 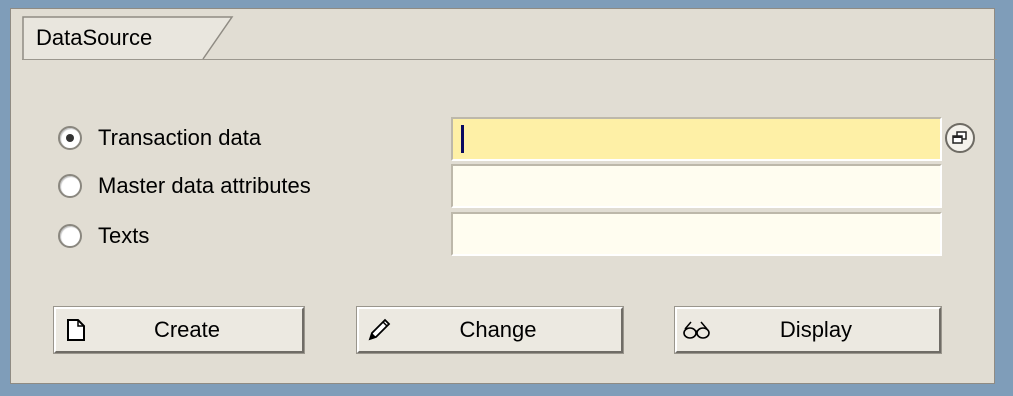 What do you see at coordinates (379, 330) in the screenshot?
I see `pencil-icon` at bounding box center [379, 330].